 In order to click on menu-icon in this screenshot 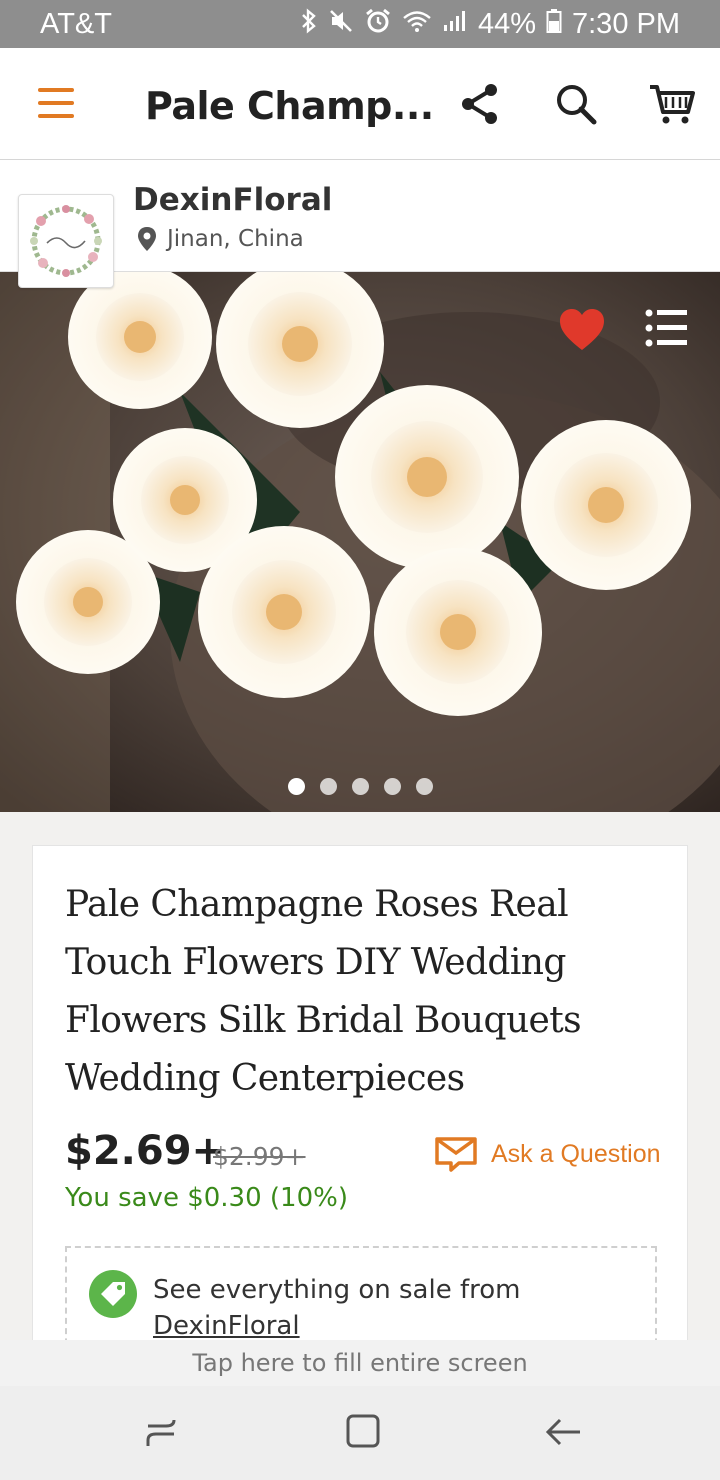, I will do `click(56, 104)`.